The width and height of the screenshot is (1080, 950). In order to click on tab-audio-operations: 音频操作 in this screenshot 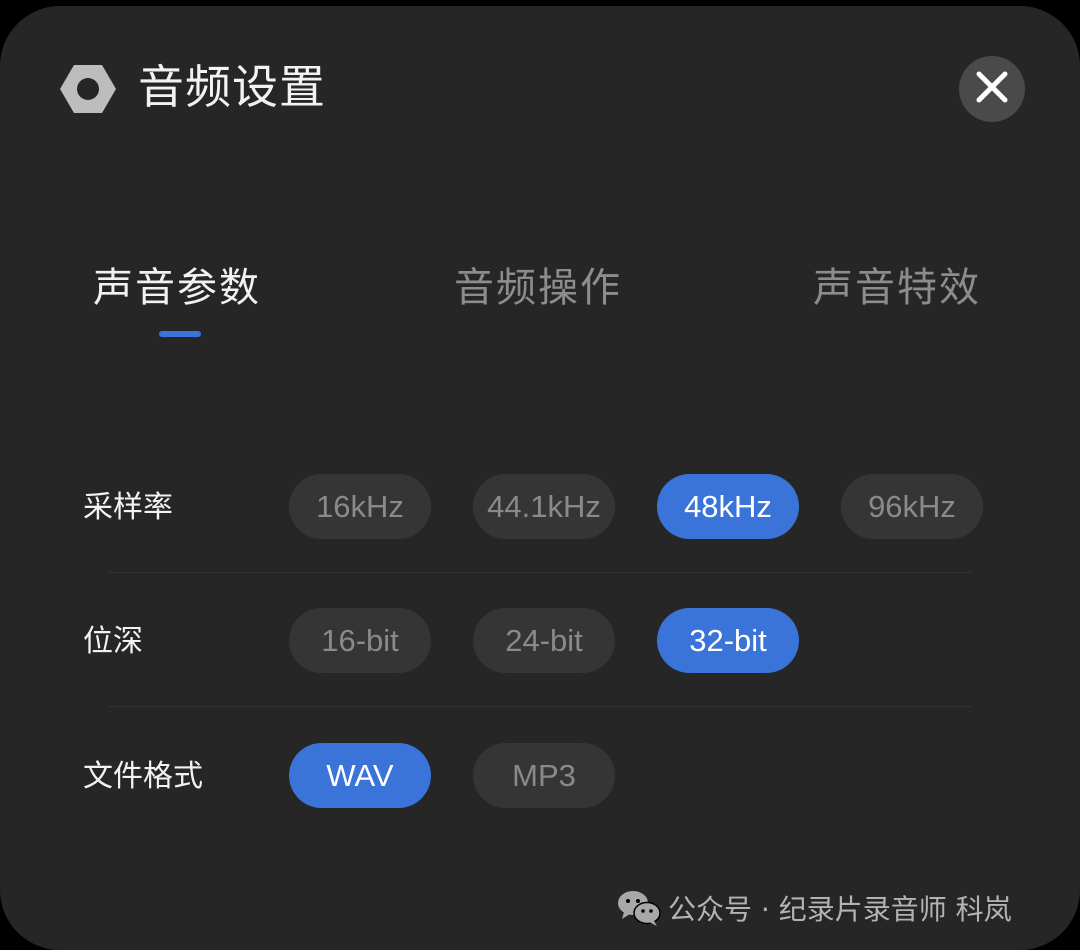, I will do `click(538, 288)`.